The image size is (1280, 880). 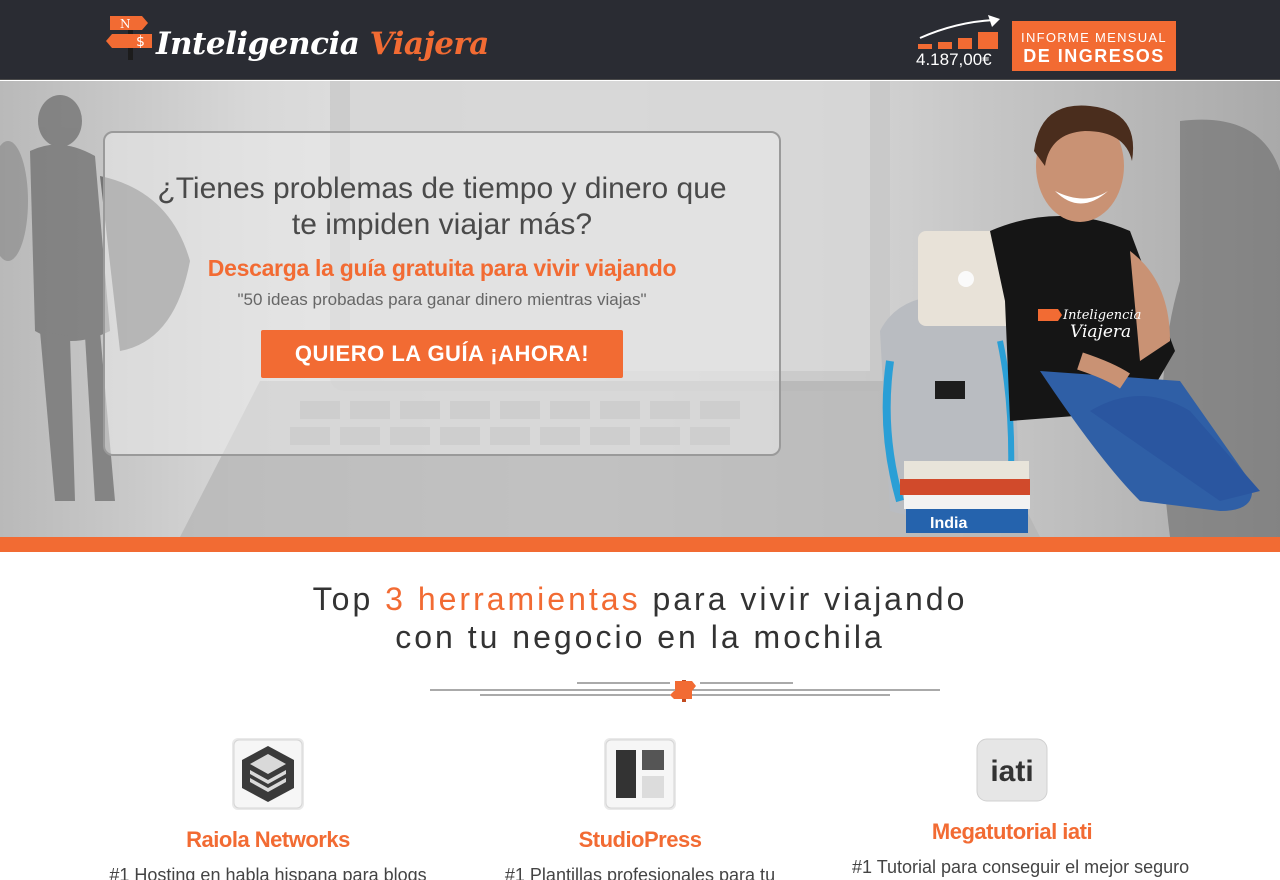 What do you see at coordinates (640, 544) in the screenshot?
I see `hero-bottom-bar` at bounding box center [640, 544].